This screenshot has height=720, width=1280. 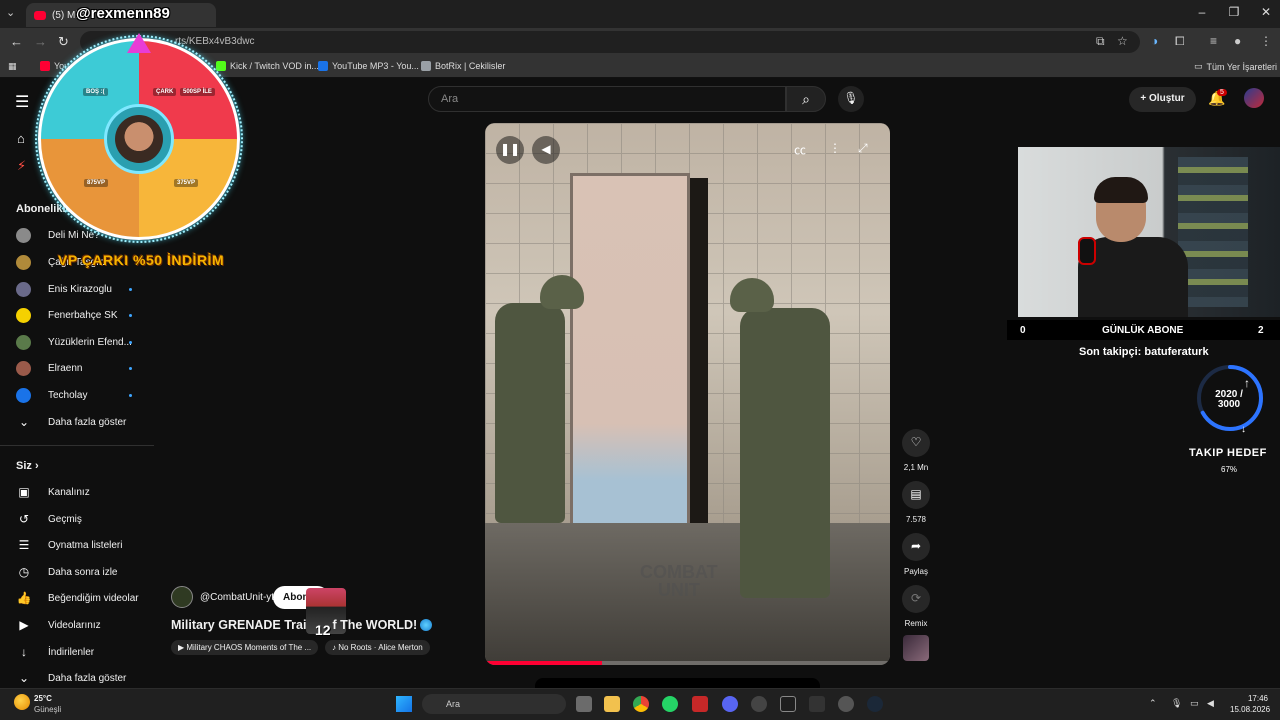 I want to click on share-icon: ➦, so click(x=916, y=547).